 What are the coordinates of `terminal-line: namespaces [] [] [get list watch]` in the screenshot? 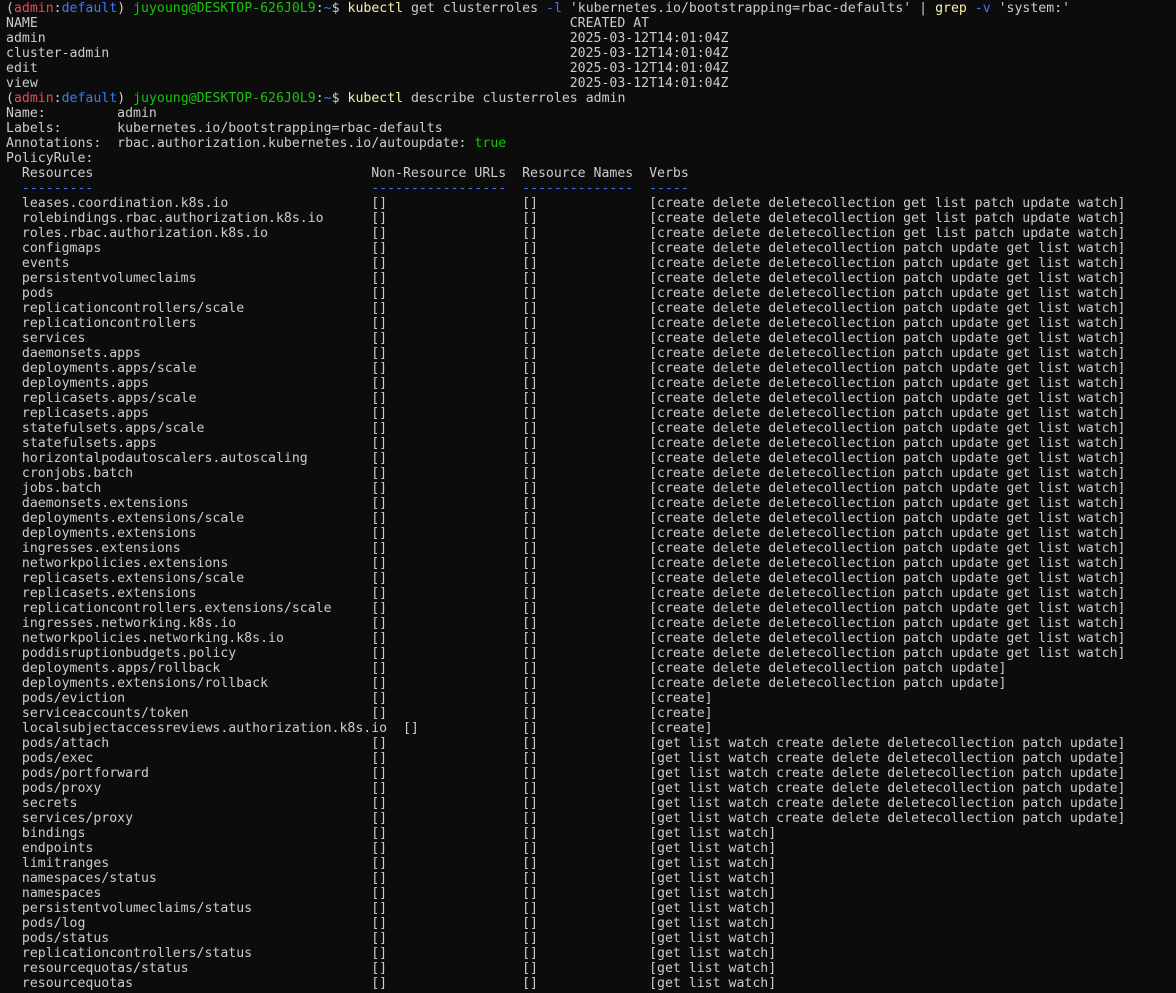 It's located at (591, 893).